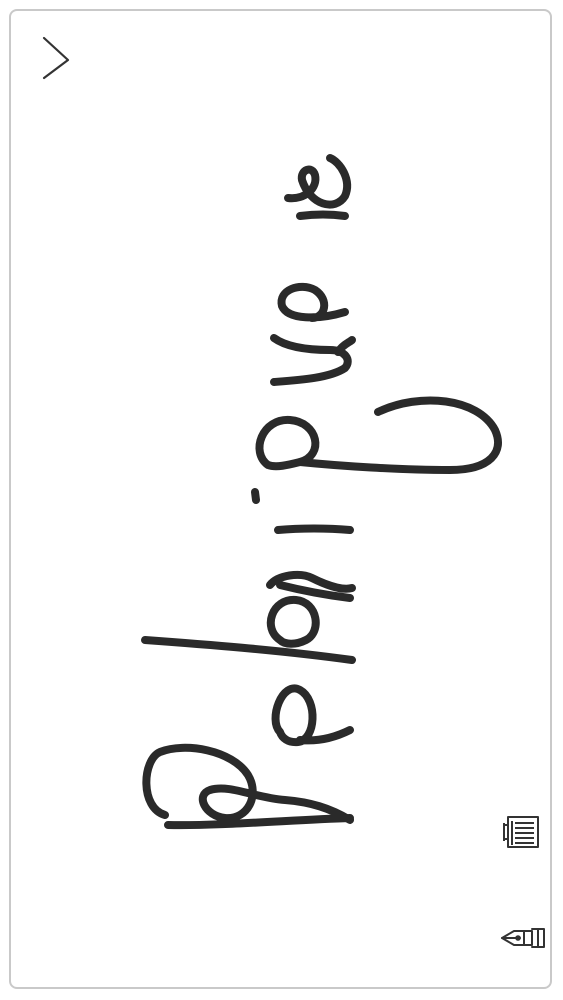 This screenshot has height=1000, width=563. What do you see at coordinates (521, 832) in the screenshot?
I see `trash-icon` at bounding box center [521, 832].